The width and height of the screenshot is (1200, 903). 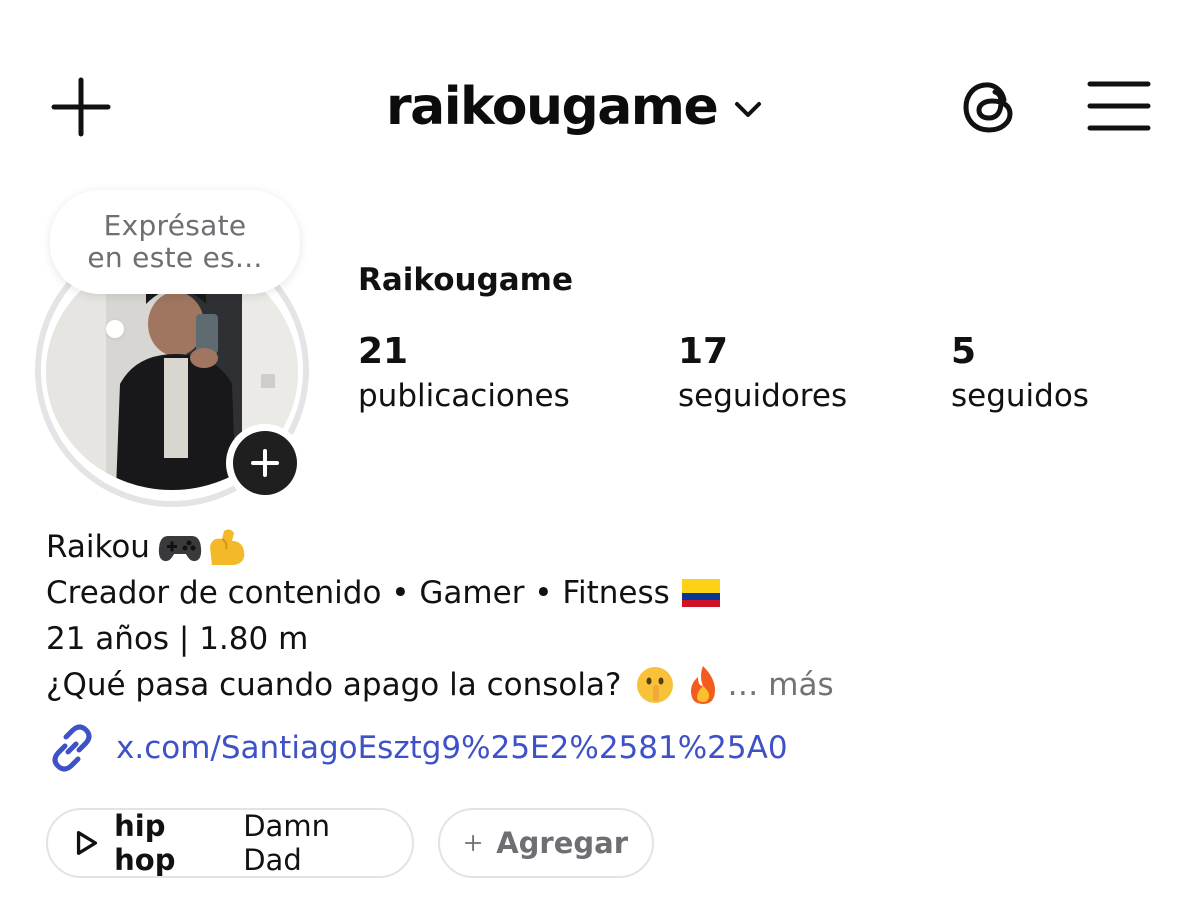 I want to click on bio-name-line: Raikou, so click(x=606, y=547).